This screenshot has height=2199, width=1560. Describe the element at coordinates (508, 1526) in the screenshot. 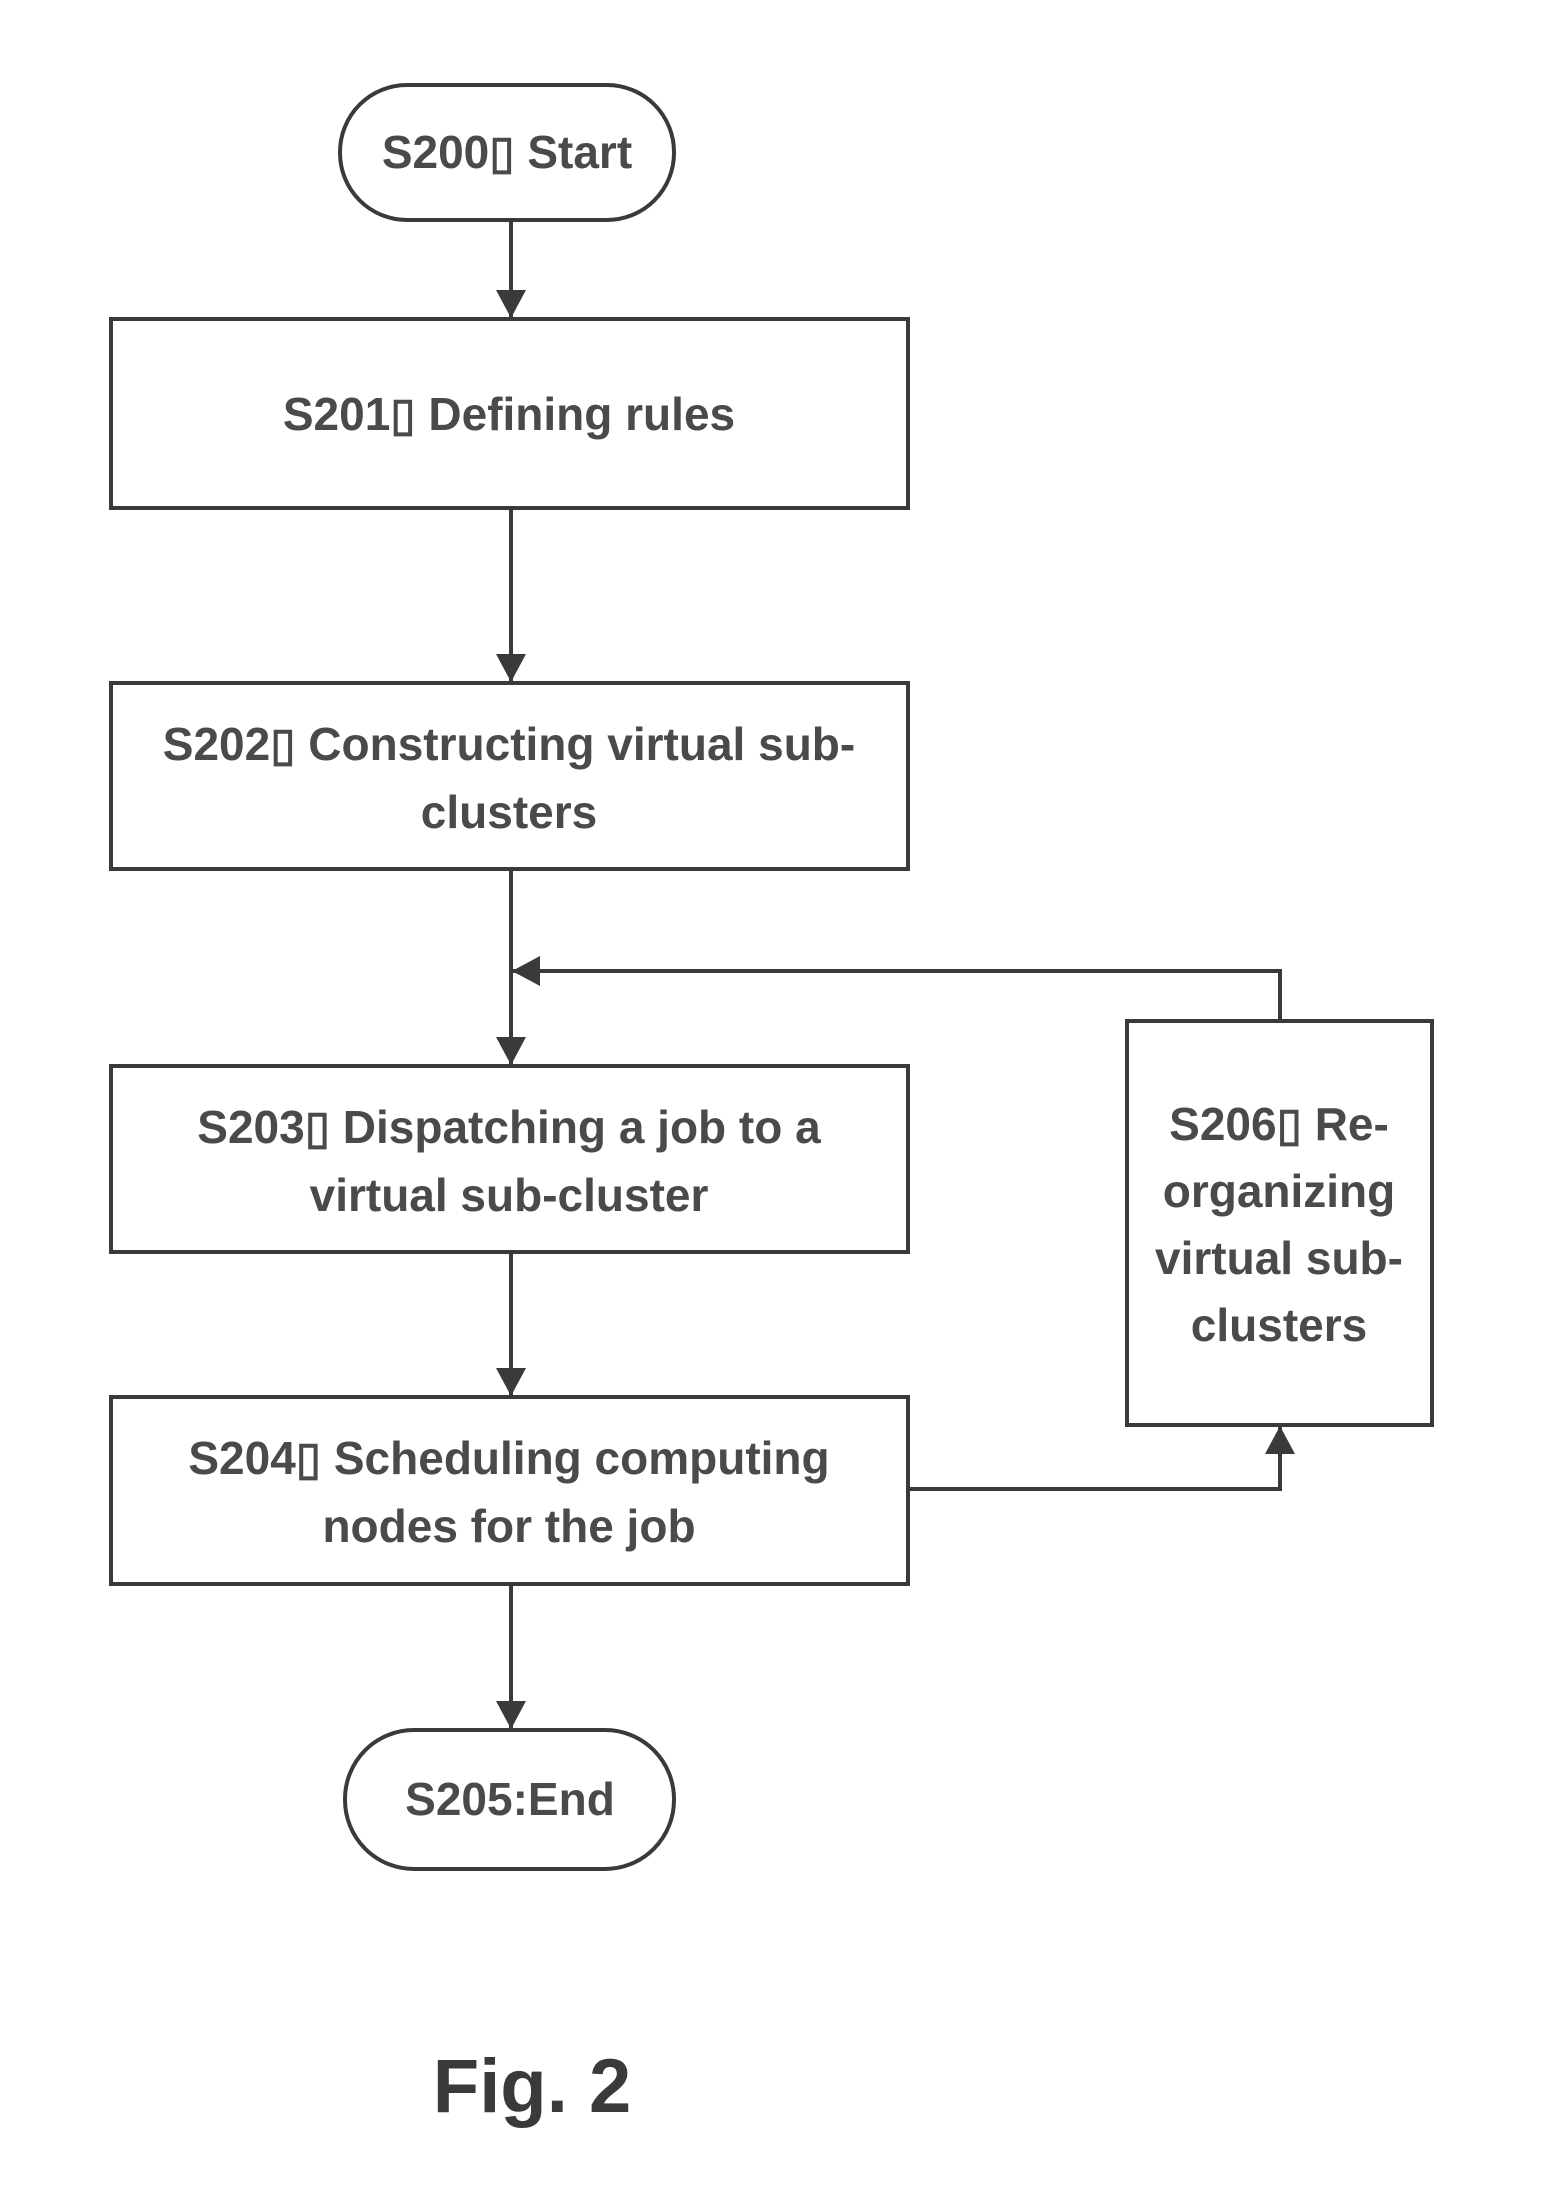

I see `node-label-line-2: nodes for the job` at that location.